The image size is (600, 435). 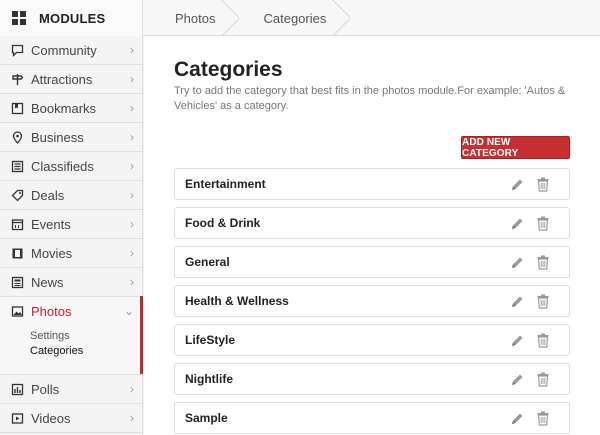 What do you see at coordinates (372, 340) in the screenshot?
I see `category-row: LifeStyle` at bounding box center [372, 340].